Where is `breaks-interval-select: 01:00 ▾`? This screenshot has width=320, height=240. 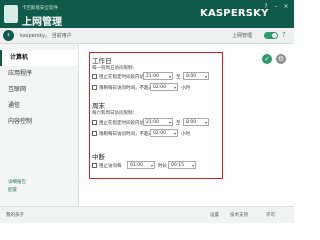 breaks-interval-select: 01:00 ▾ is located at coordinates (141, 165).